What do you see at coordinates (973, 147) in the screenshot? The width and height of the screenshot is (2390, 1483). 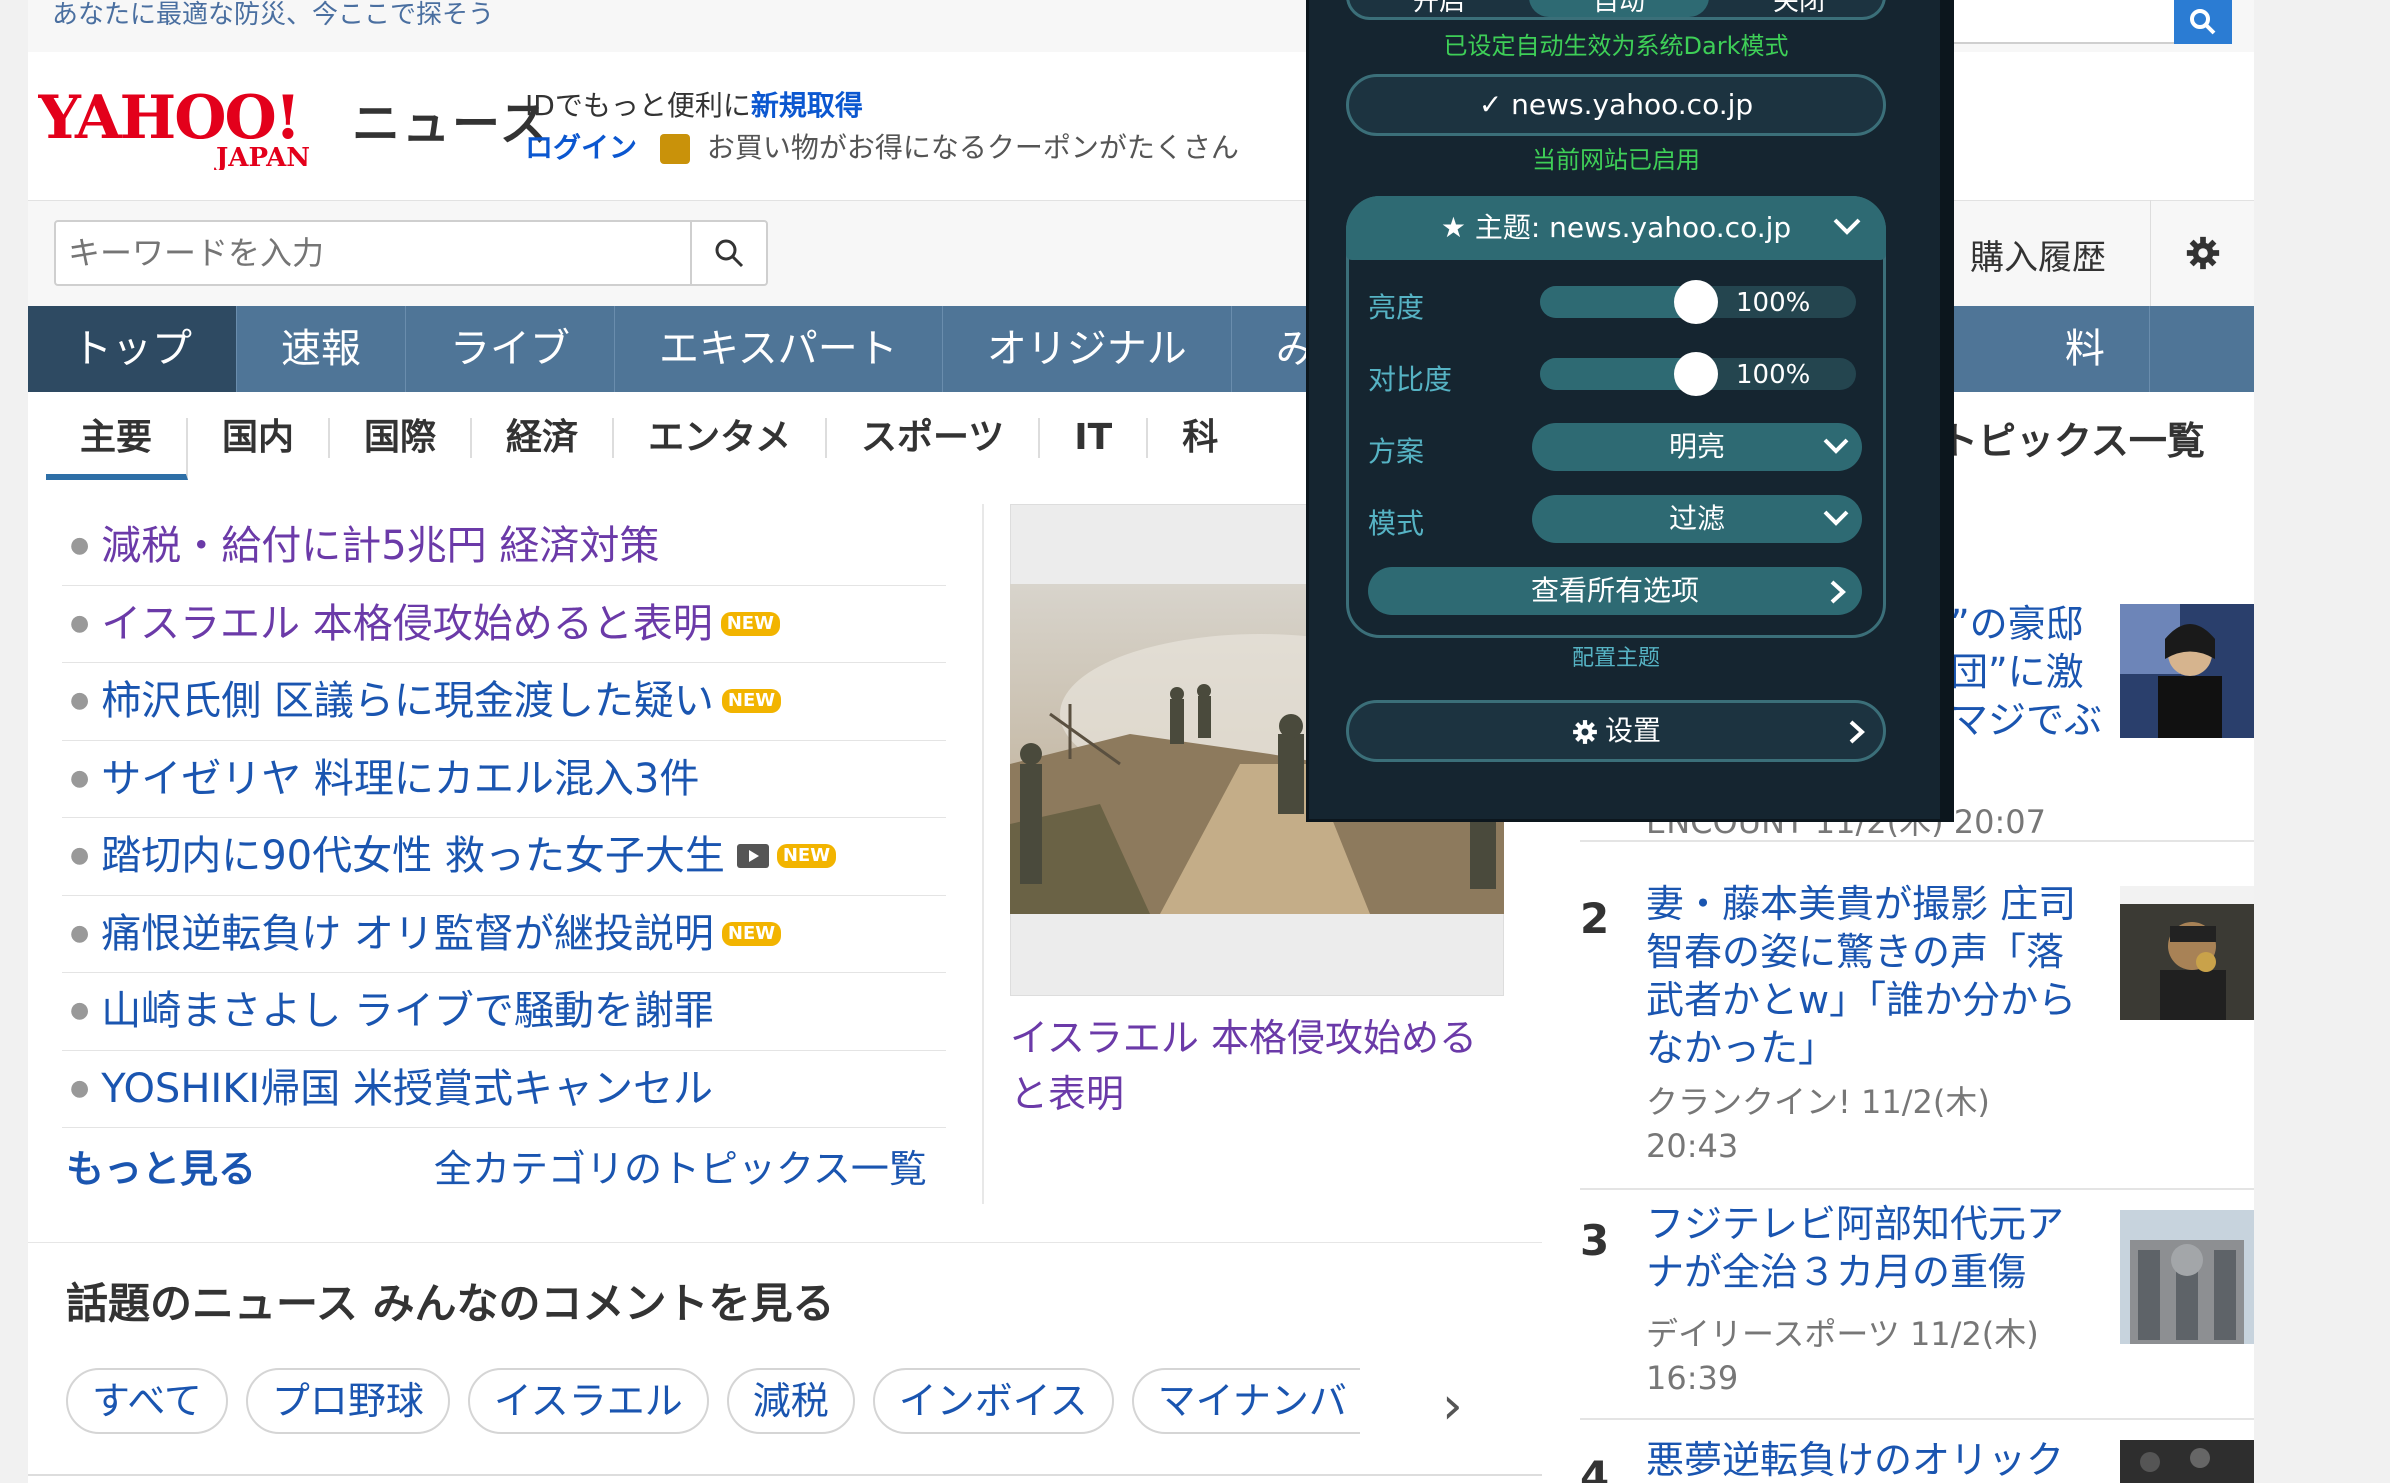 I see `coupon-link: お買い物がお得になるクーポンがたくさん` at bounding box center [973, 147].